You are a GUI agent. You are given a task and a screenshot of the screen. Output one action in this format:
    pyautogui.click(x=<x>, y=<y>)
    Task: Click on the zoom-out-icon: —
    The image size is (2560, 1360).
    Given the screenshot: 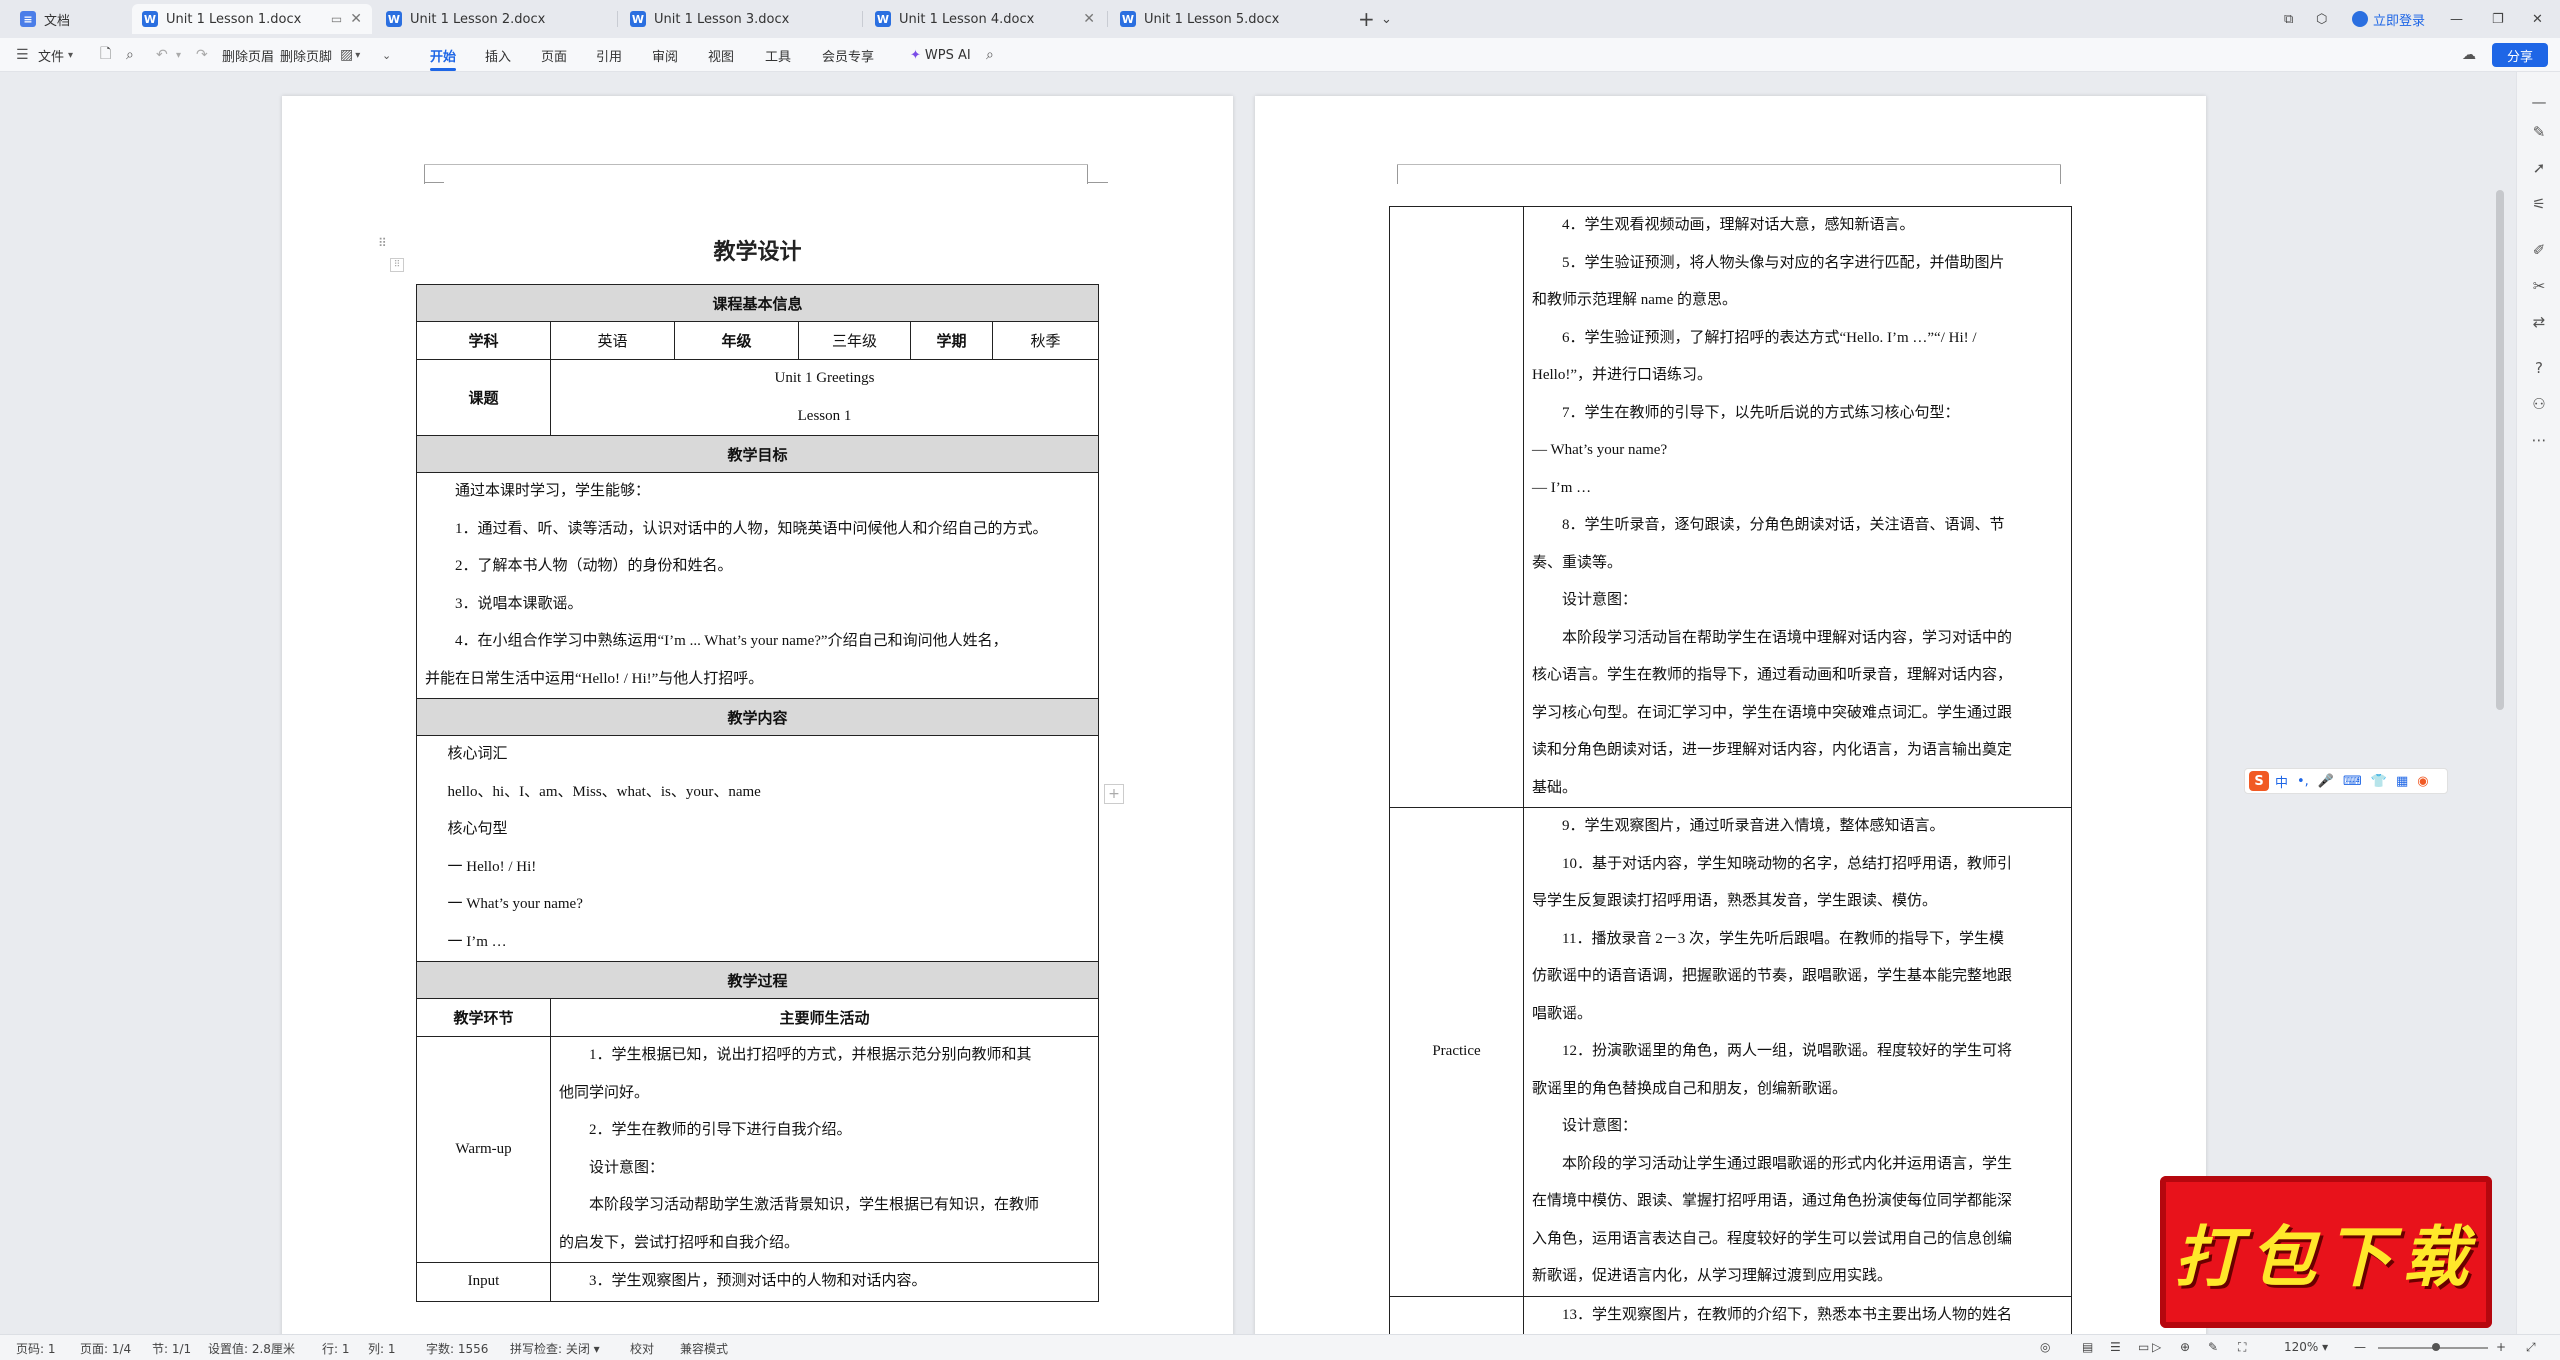 What is the action you would take?
    pyautogui.click(x=2360, y=1347)
    